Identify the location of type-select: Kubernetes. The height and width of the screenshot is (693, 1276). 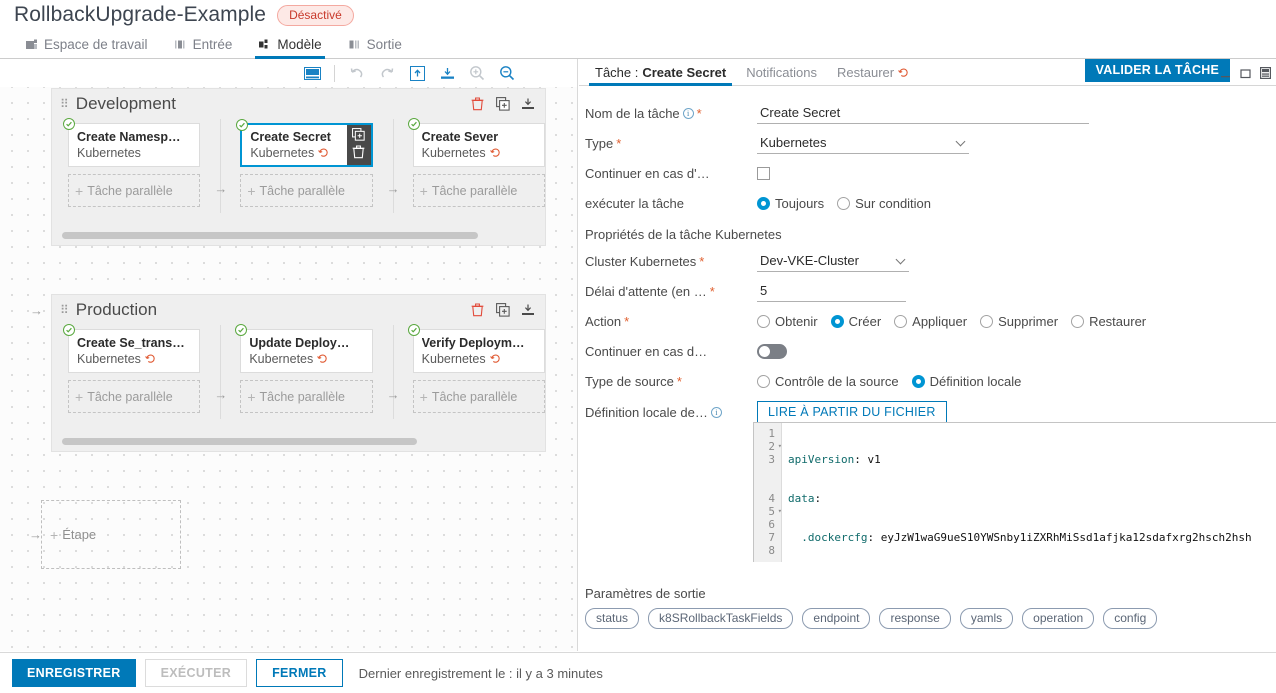
(863, 143).